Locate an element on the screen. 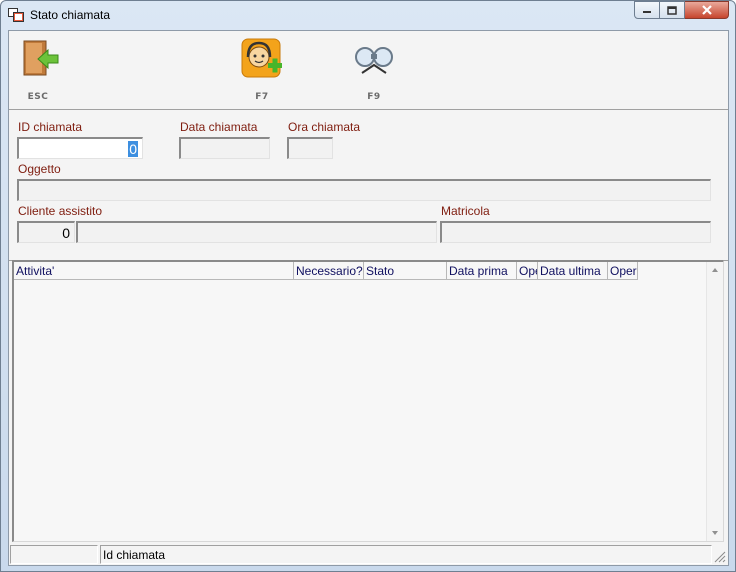  esc-button: ESC is located at coordinates (38, 69).